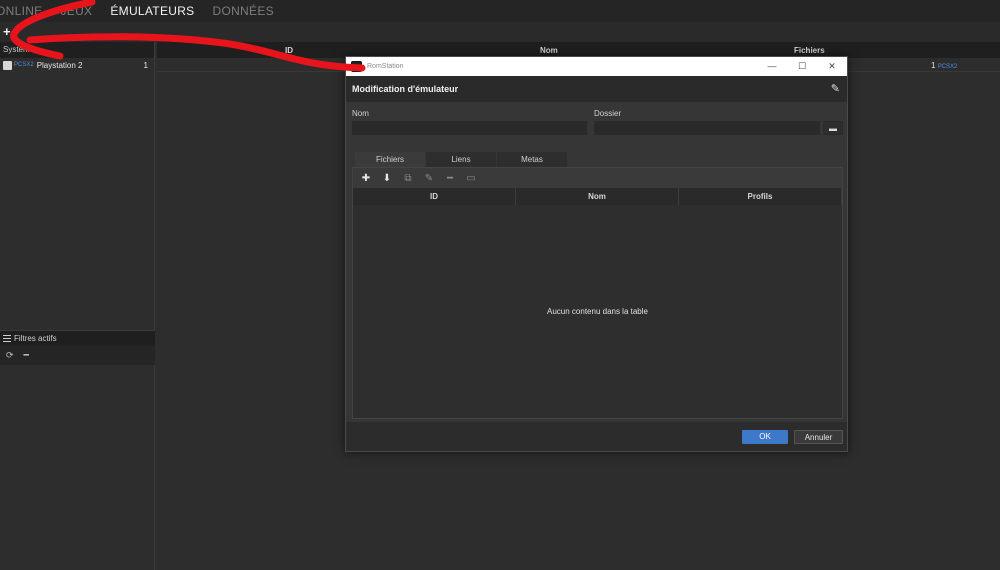 This screenshot has height=570, width=1000. What do you see at coordinates (7, 339) in the screenshot?
I see `list-icon` at bounding box center [7, 339].